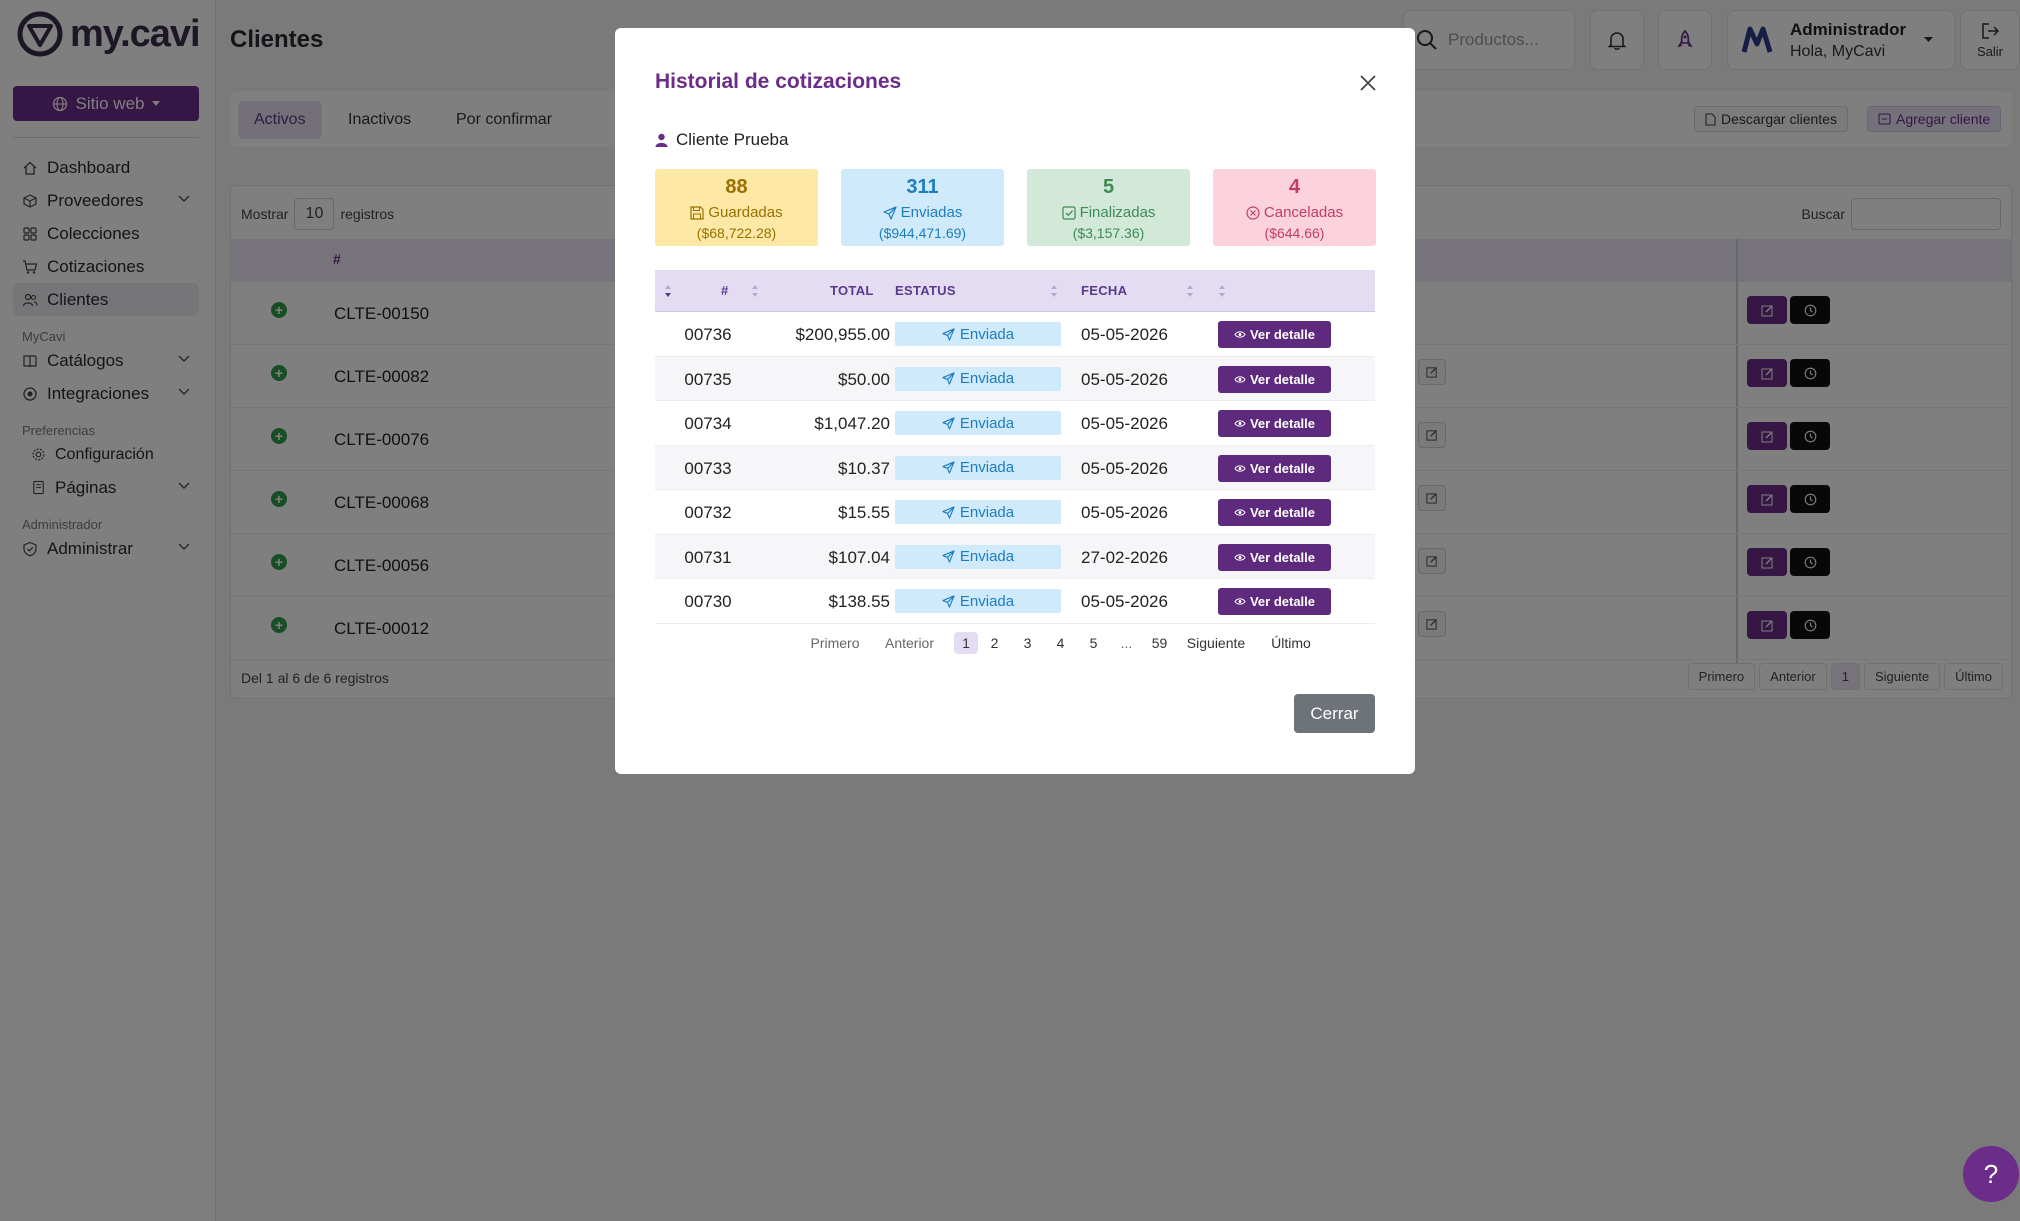 The height and width of the screenshot is (1221, 2020). Describe the element at coordinates (1294, 233) in the screenshot. I see `stat-amount: ($644.66)` at that location.